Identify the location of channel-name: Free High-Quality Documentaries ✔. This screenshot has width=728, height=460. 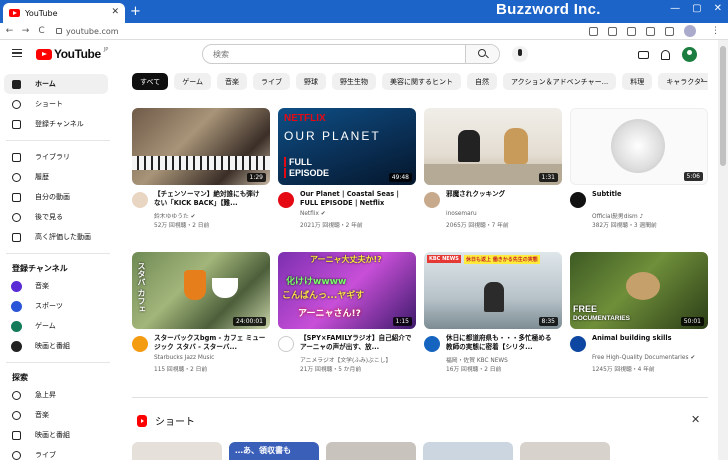
(643, 358).